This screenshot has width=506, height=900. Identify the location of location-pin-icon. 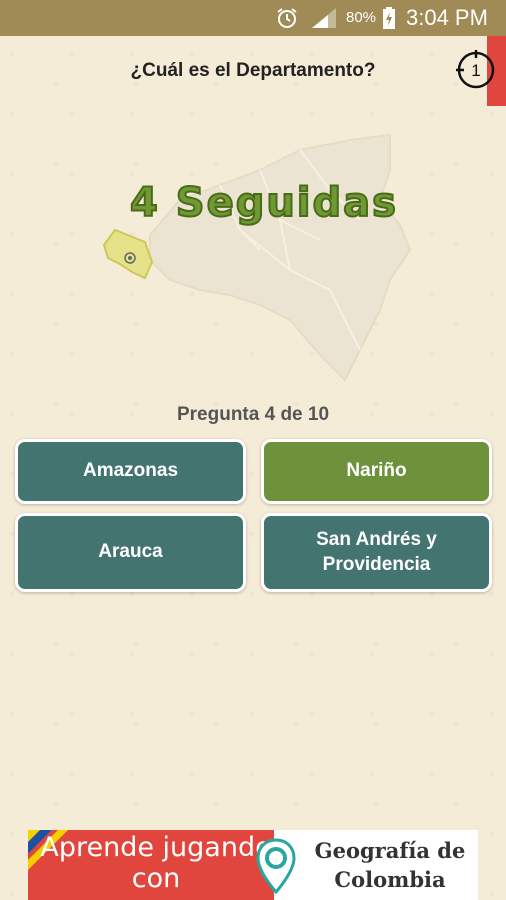
(276, 866).